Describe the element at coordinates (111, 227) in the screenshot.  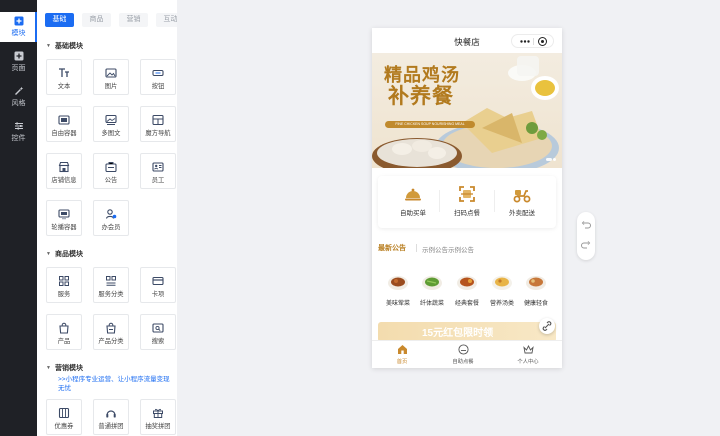
I see `component-label: 办会员` at that location.